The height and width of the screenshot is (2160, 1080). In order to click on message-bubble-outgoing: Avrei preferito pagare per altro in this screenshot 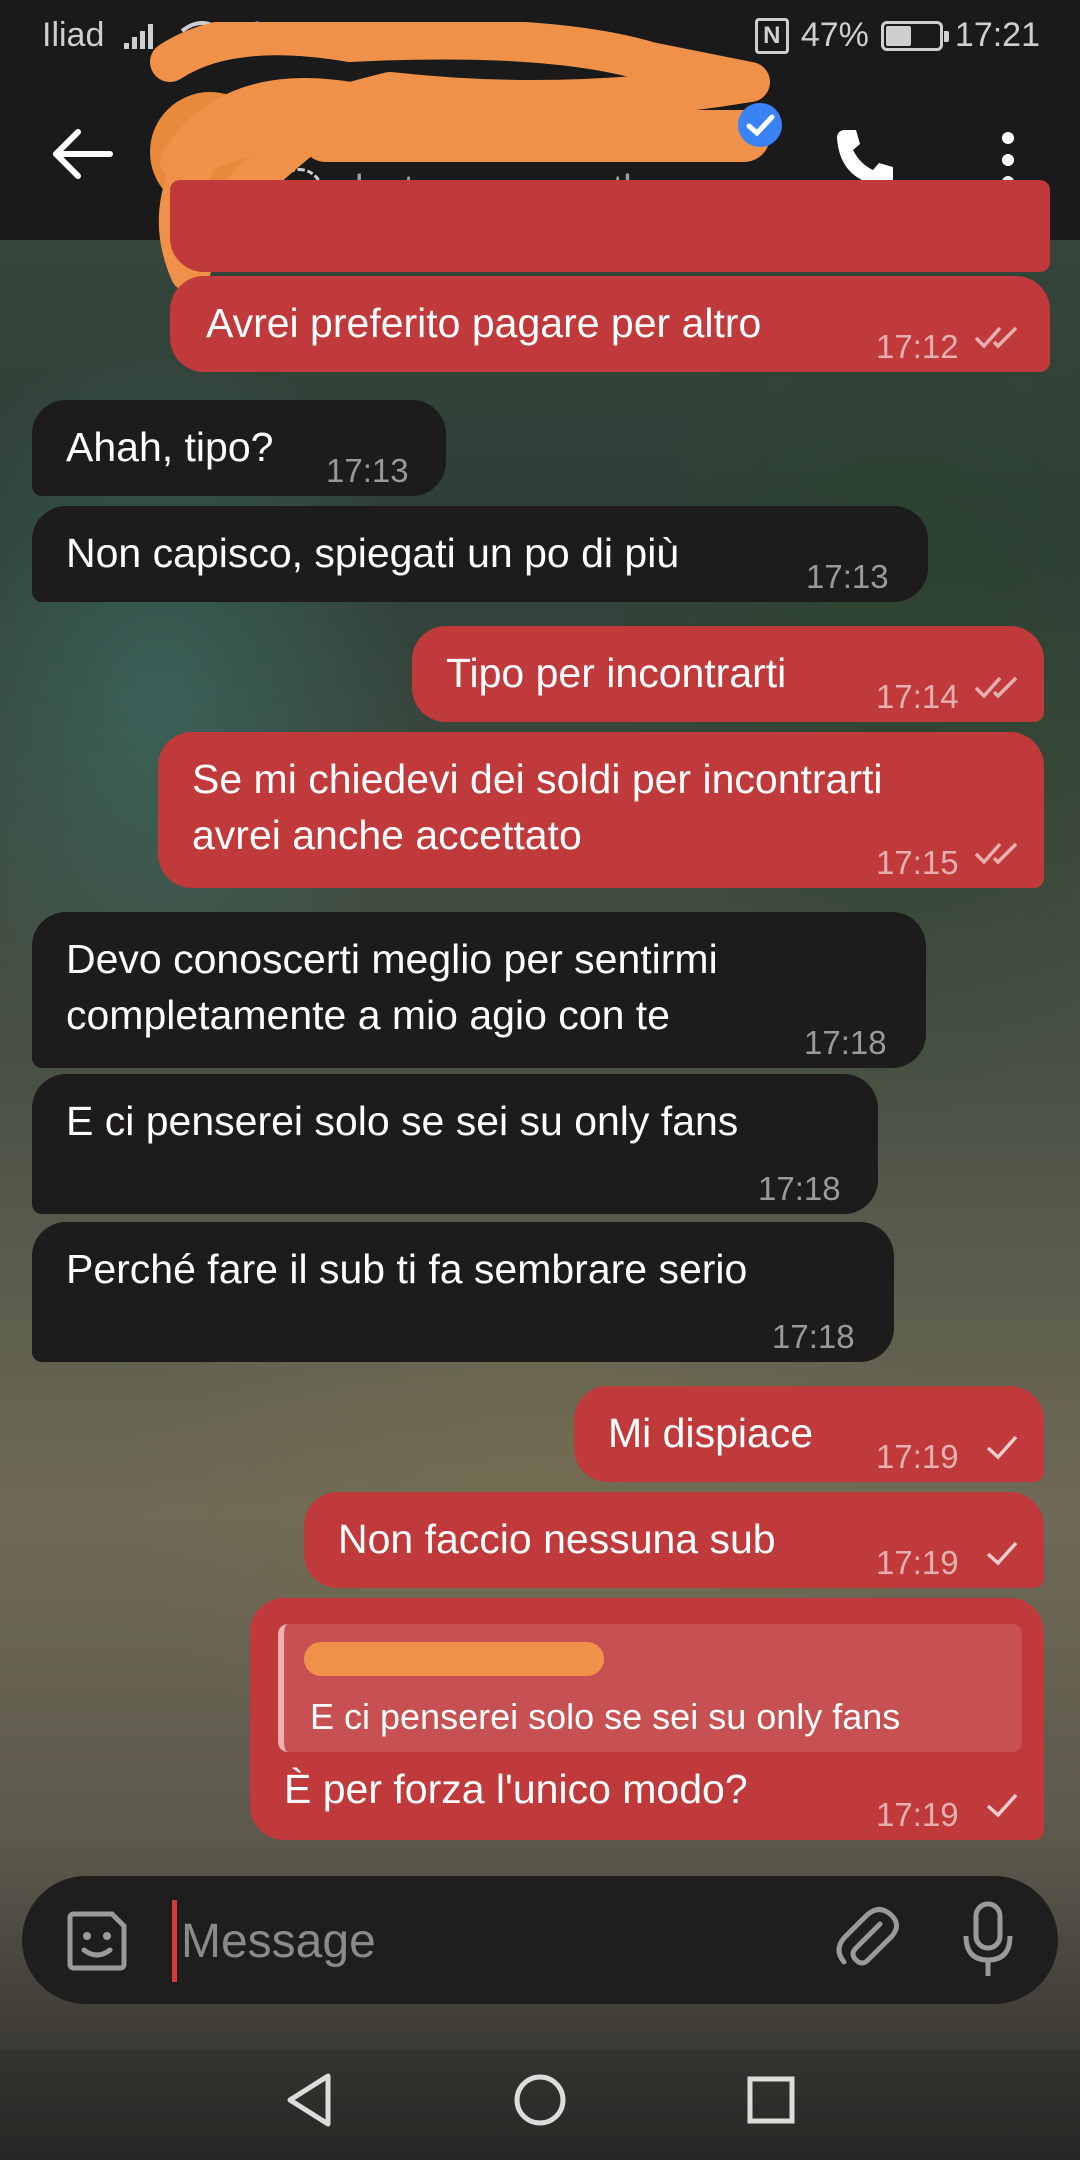, I will do `click(610, 263)`.